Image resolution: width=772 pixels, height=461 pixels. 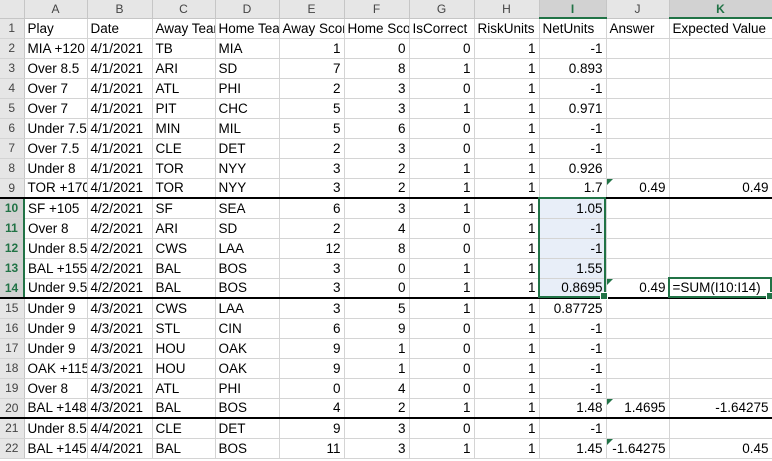 I want to click on cell-e2: 1, so click(x=312, y=48).